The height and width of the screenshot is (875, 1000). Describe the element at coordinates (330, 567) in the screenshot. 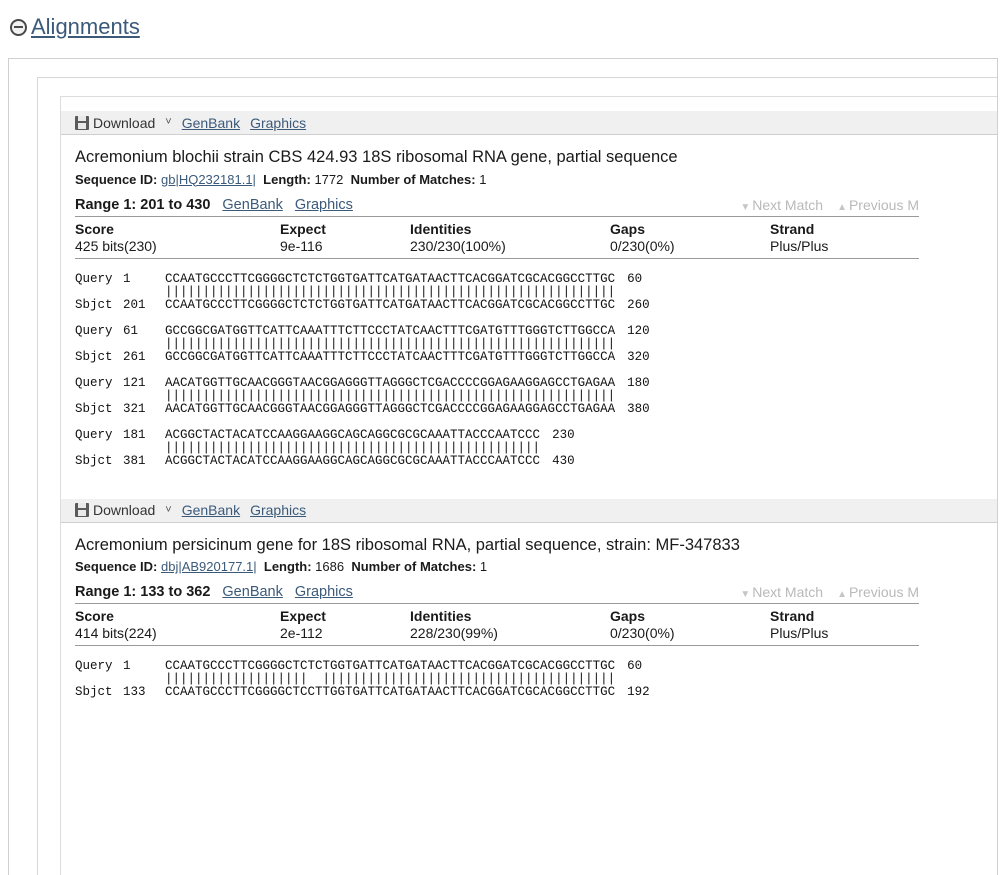

I see `length-value: 1686` at that location.